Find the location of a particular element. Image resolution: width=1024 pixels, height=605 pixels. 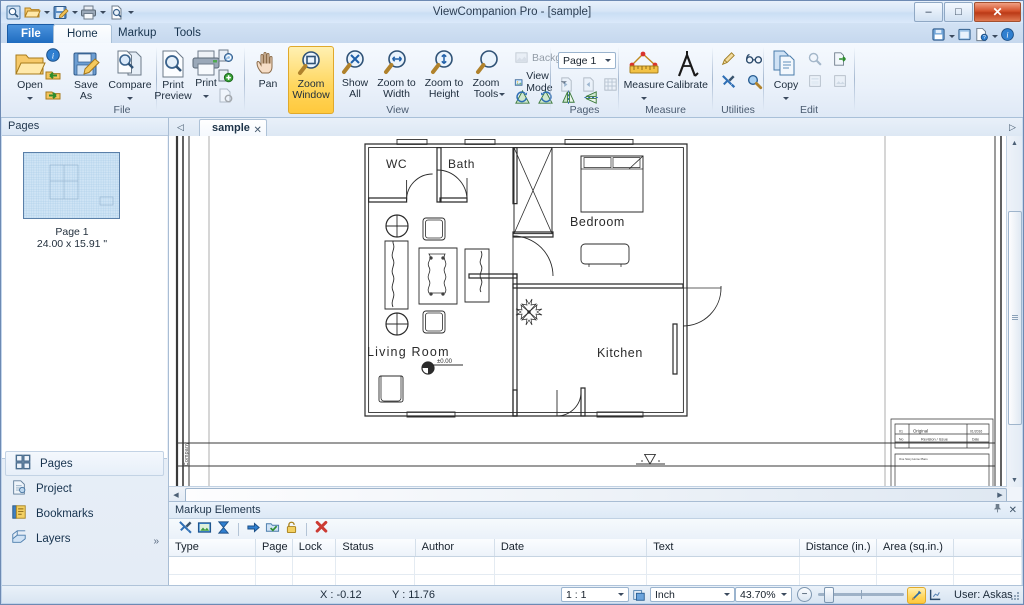

maximize-button: □ is located at coordinates (958, 12).